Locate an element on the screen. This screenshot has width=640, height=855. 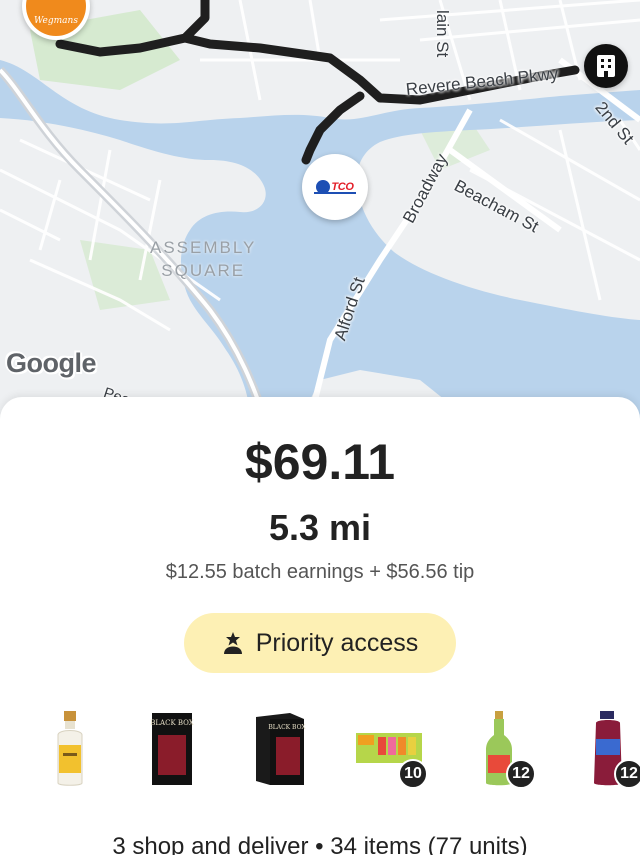
product-thumb-wine-box-1: BLACK BOX is located at coordinates (181, 751).